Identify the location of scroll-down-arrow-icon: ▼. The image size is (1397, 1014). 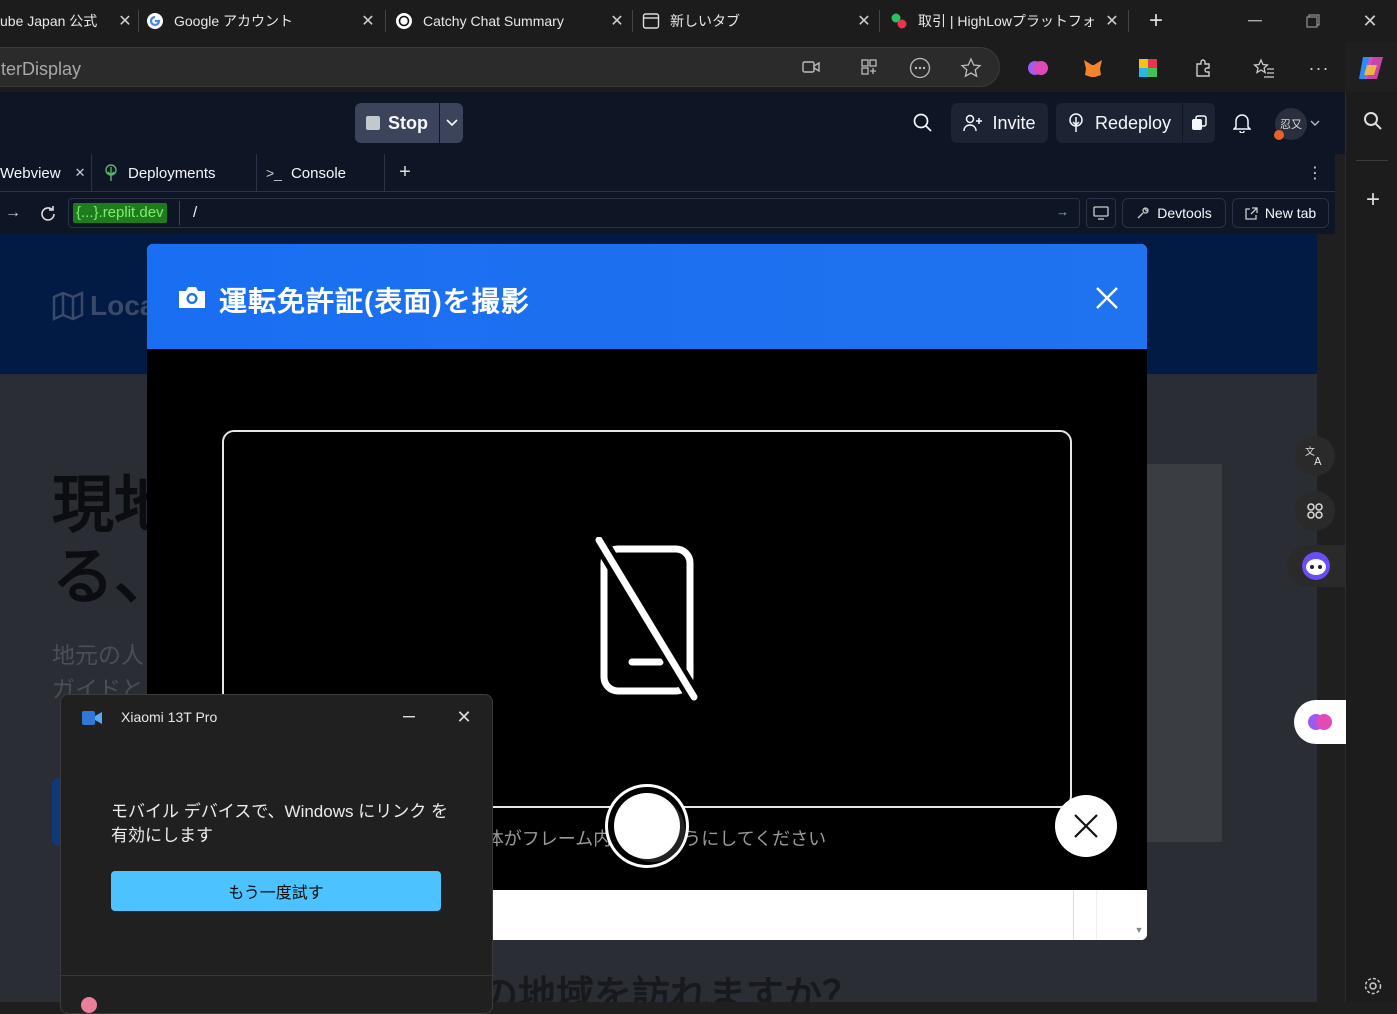
(1139, 930).